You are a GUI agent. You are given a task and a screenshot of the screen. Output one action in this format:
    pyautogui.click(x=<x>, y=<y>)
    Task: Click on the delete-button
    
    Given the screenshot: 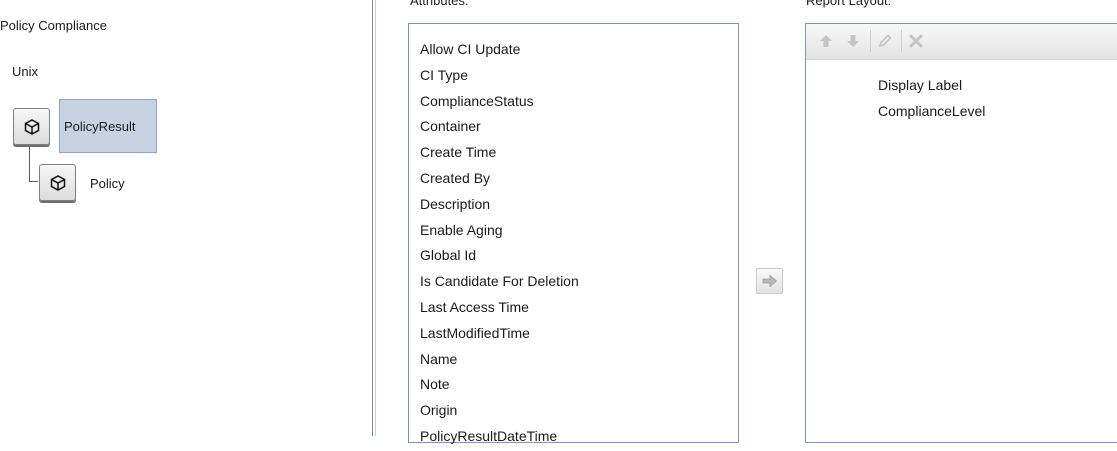 What is the action you would take?
    pyautogui.click(x=916, y=41)
    